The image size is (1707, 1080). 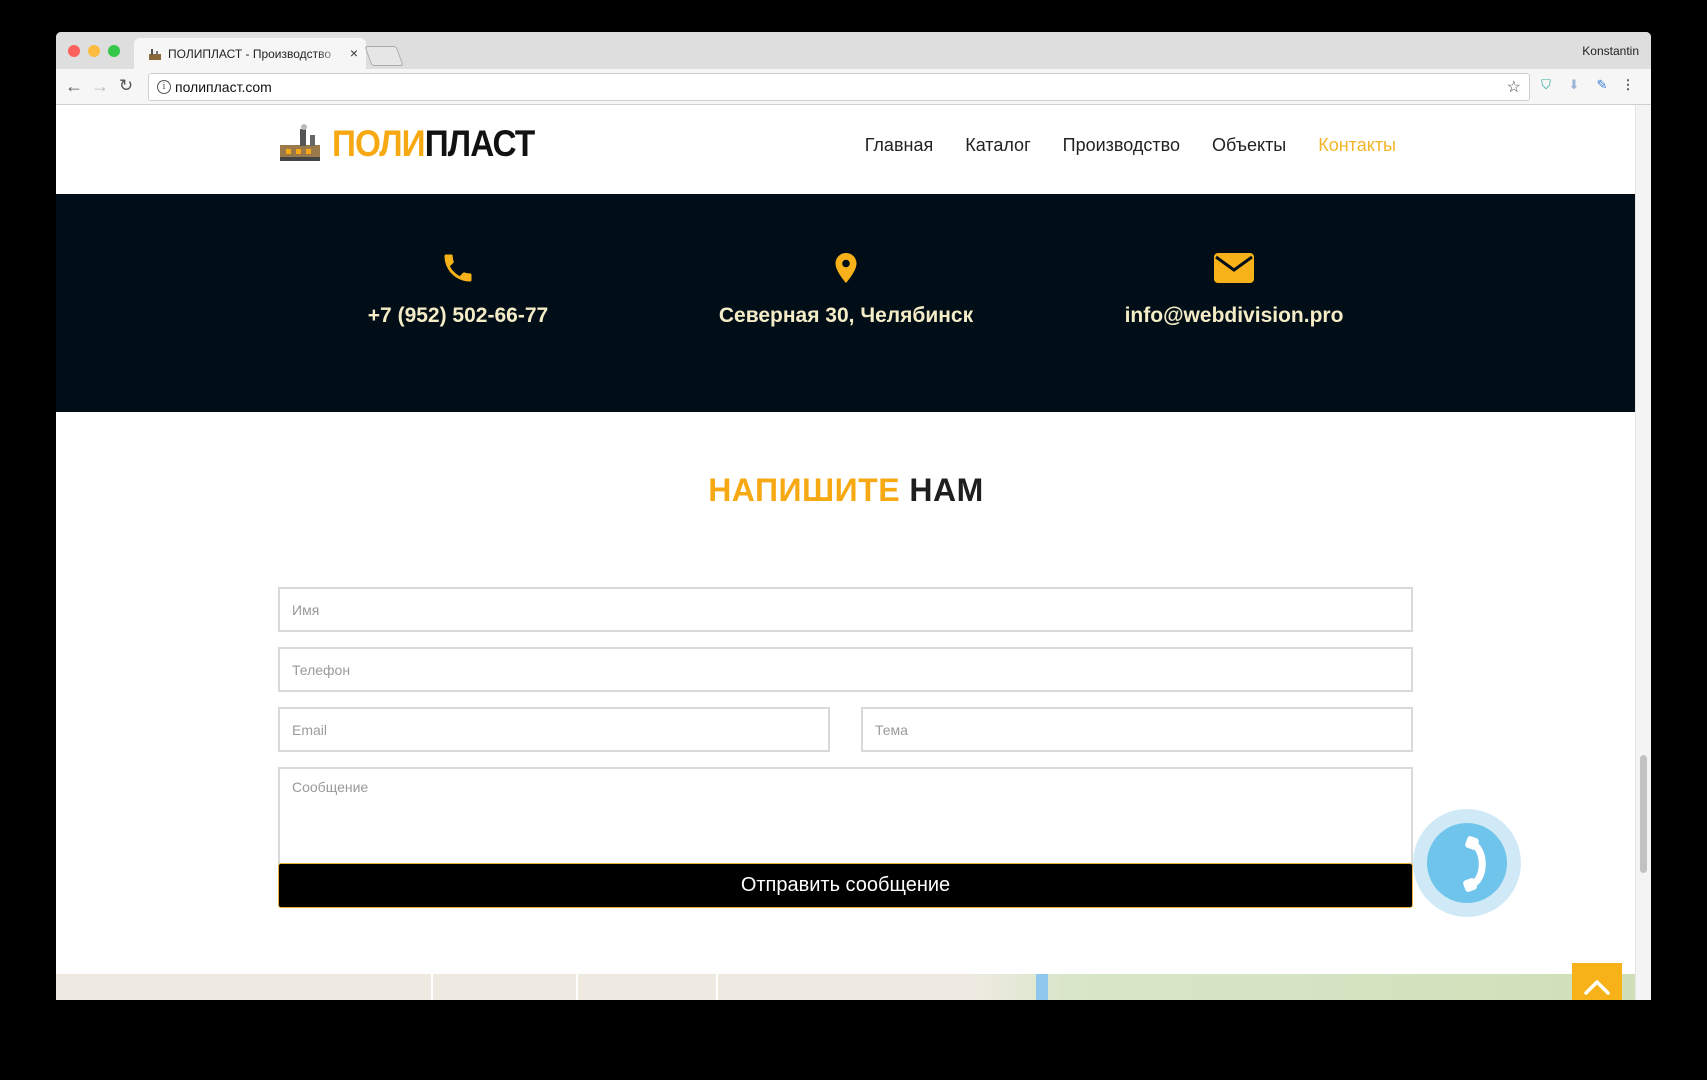 What do you see at coordinates (458, 268) in the screenshot?
I see `phone-icon` at bounding box center [458, 268].